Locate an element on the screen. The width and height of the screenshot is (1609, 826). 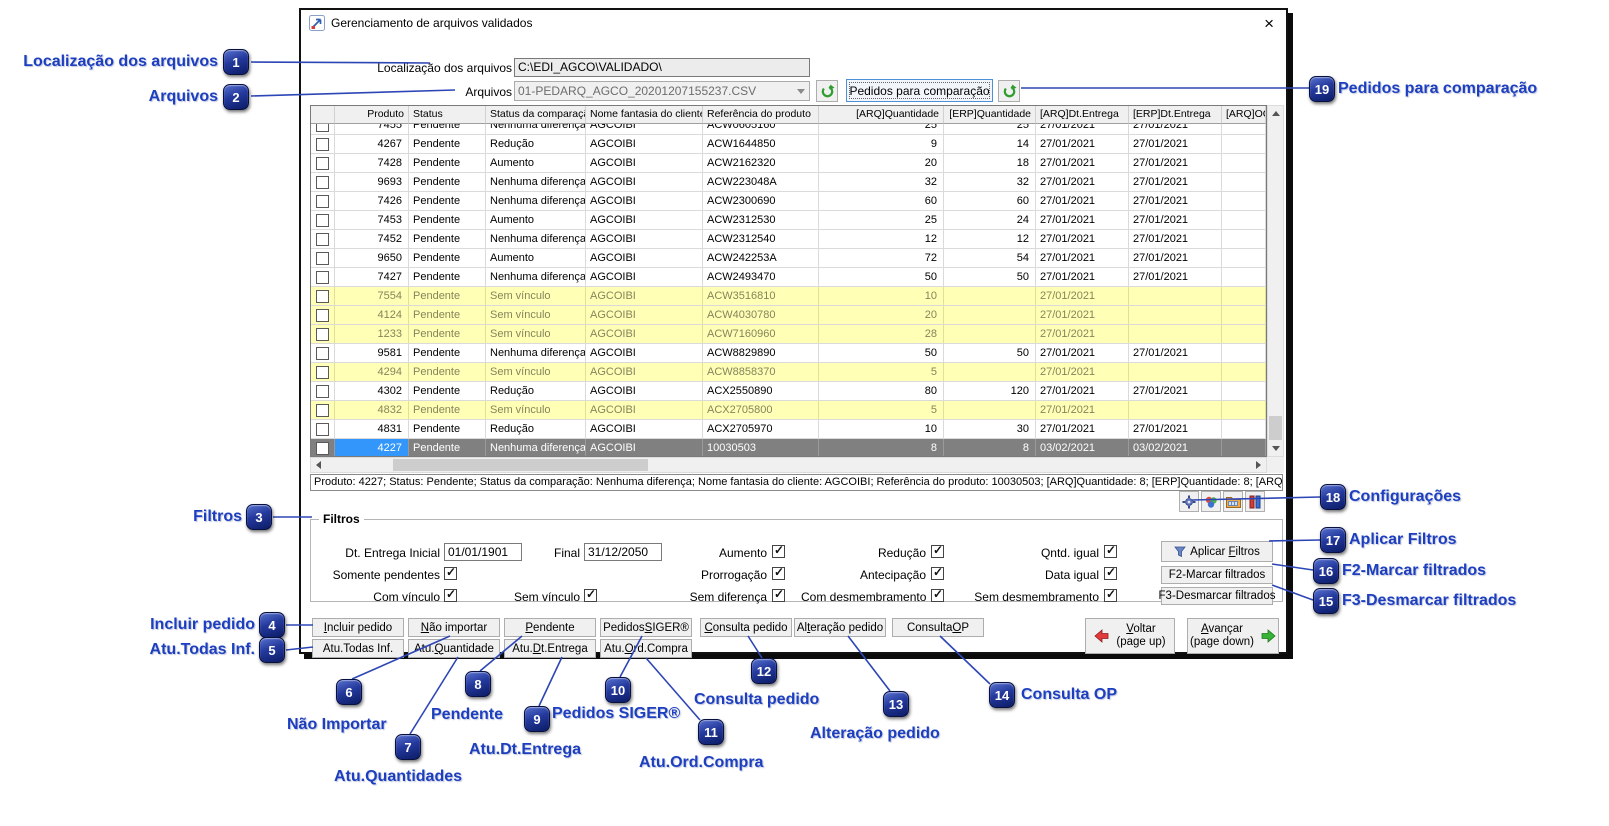
filter-reducao-checkbox is located at coordinates (937, 550).